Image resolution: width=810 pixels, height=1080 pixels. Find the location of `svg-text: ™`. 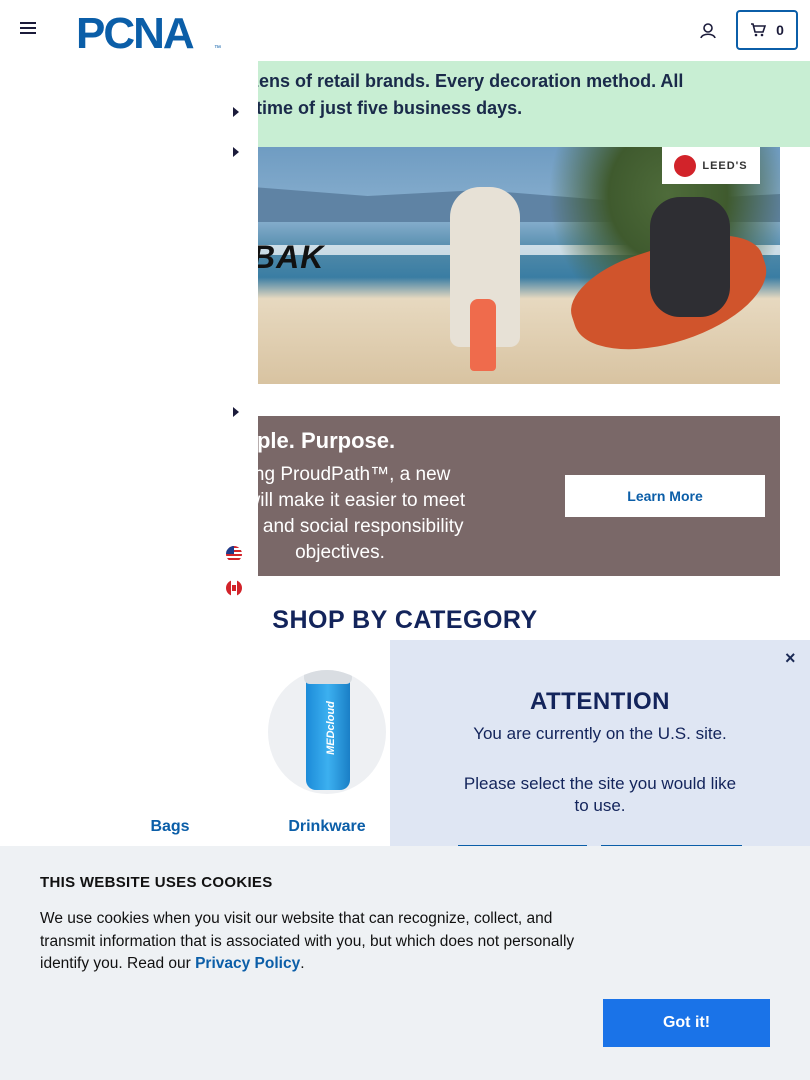

svg-text: ™ is located at coordinates (217, 48).